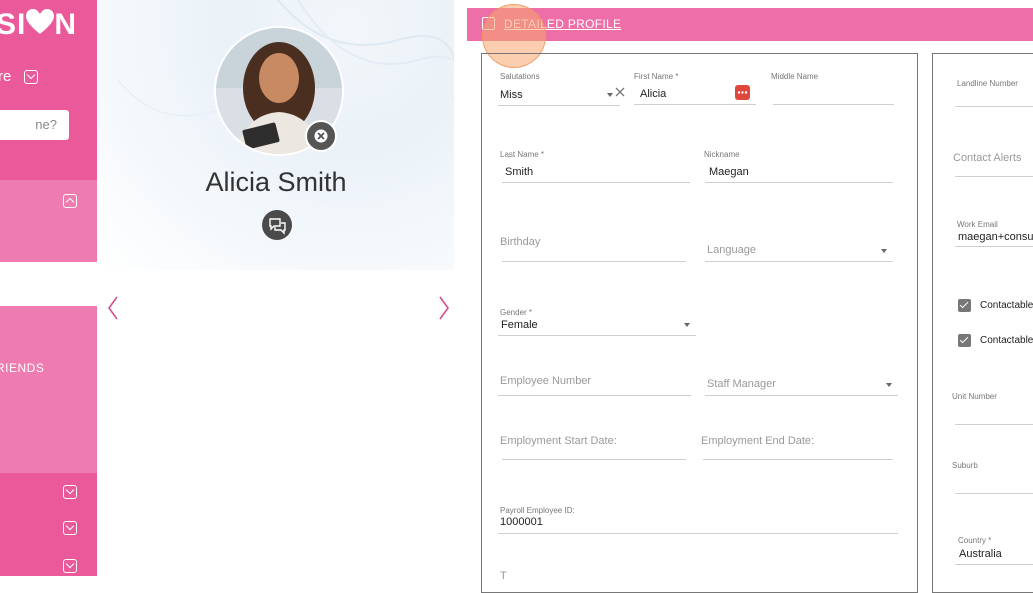  I want to click on gender-underline, so click(597, 335).